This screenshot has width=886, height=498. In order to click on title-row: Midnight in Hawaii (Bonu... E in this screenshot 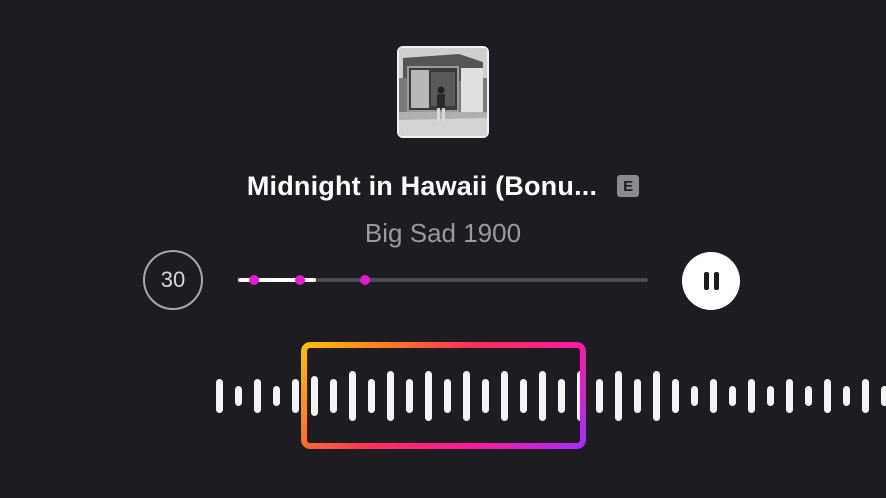, I will do `click(443, 186)`.